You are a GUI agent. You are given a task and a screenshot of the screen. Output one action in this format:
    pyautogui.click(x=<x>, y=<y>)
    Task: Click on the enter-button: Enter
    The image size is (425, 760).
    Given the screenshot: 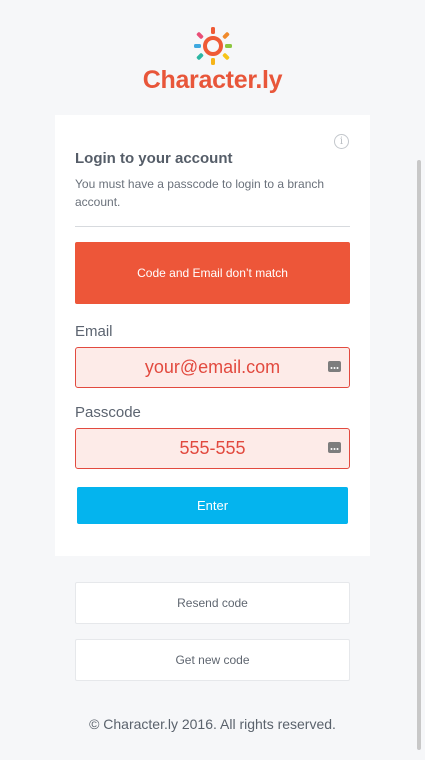 What is the action you would take?
    pyautogui.click(x=212, y=505)
    